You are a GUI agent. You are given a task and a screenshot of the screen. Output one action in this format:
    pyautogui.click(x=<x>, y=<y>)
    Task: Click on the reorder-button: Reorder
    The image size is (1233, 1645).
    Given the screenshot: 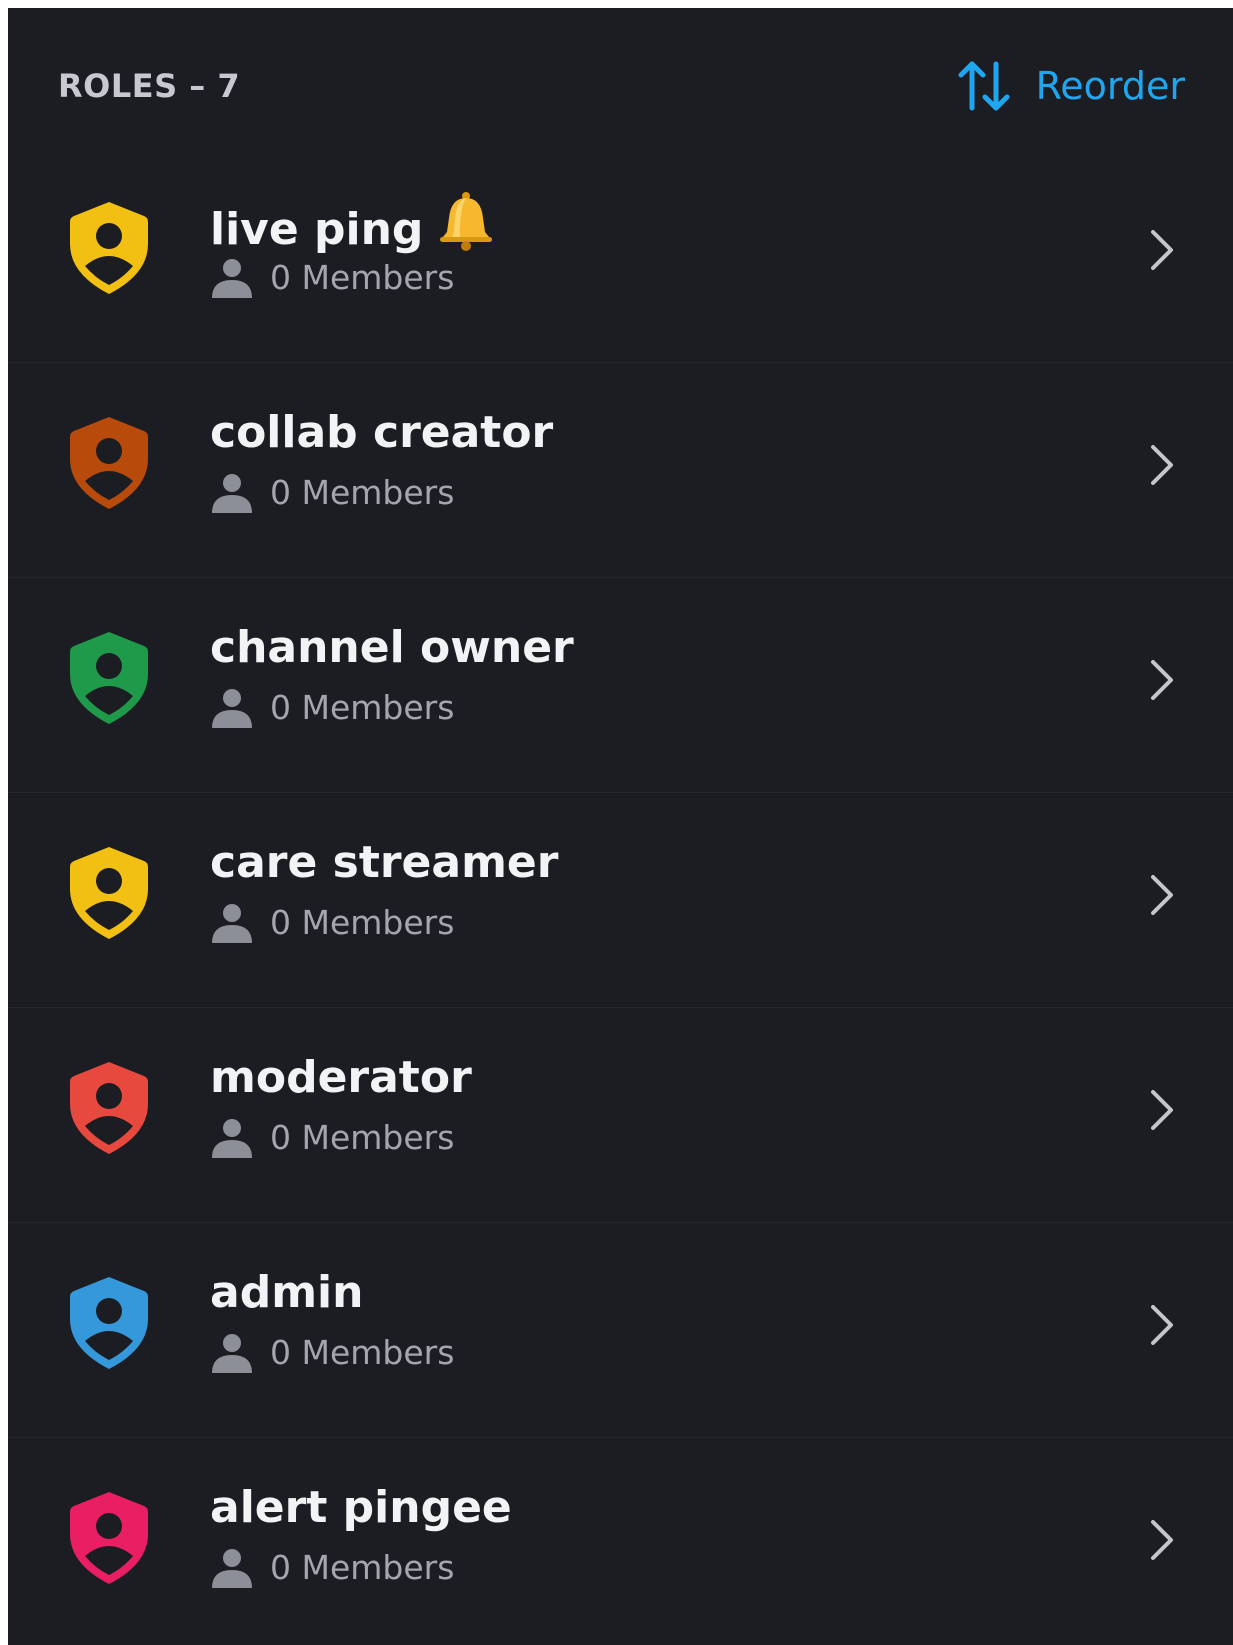 What is the action you would take?
    pyautogui.click(x=1070, y=86)
    